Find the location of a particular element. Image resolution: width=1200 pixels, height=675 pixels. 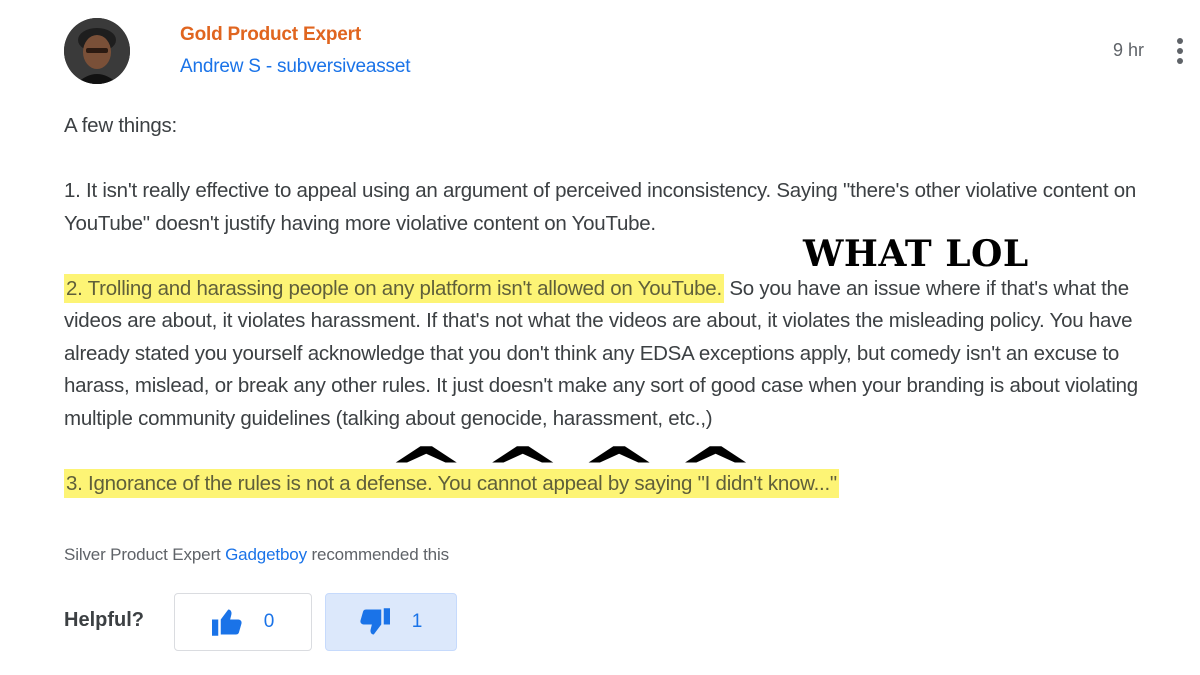

annotation-what-lol: WHAT LOL is located at coordinates (916, 254).